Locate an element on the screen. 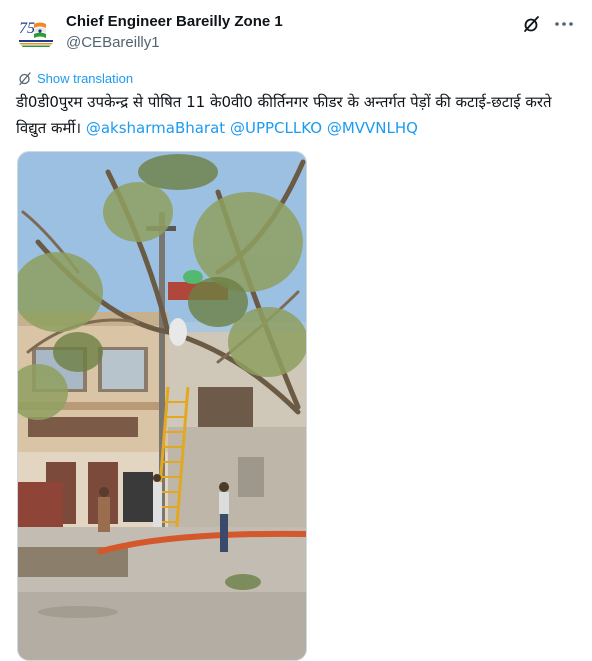 Image resolution: width=592 pixels, height=661 pixels. azadi-ka-amrit-mahotsav-75-logo: 75 is located at coordinates (36, 32).